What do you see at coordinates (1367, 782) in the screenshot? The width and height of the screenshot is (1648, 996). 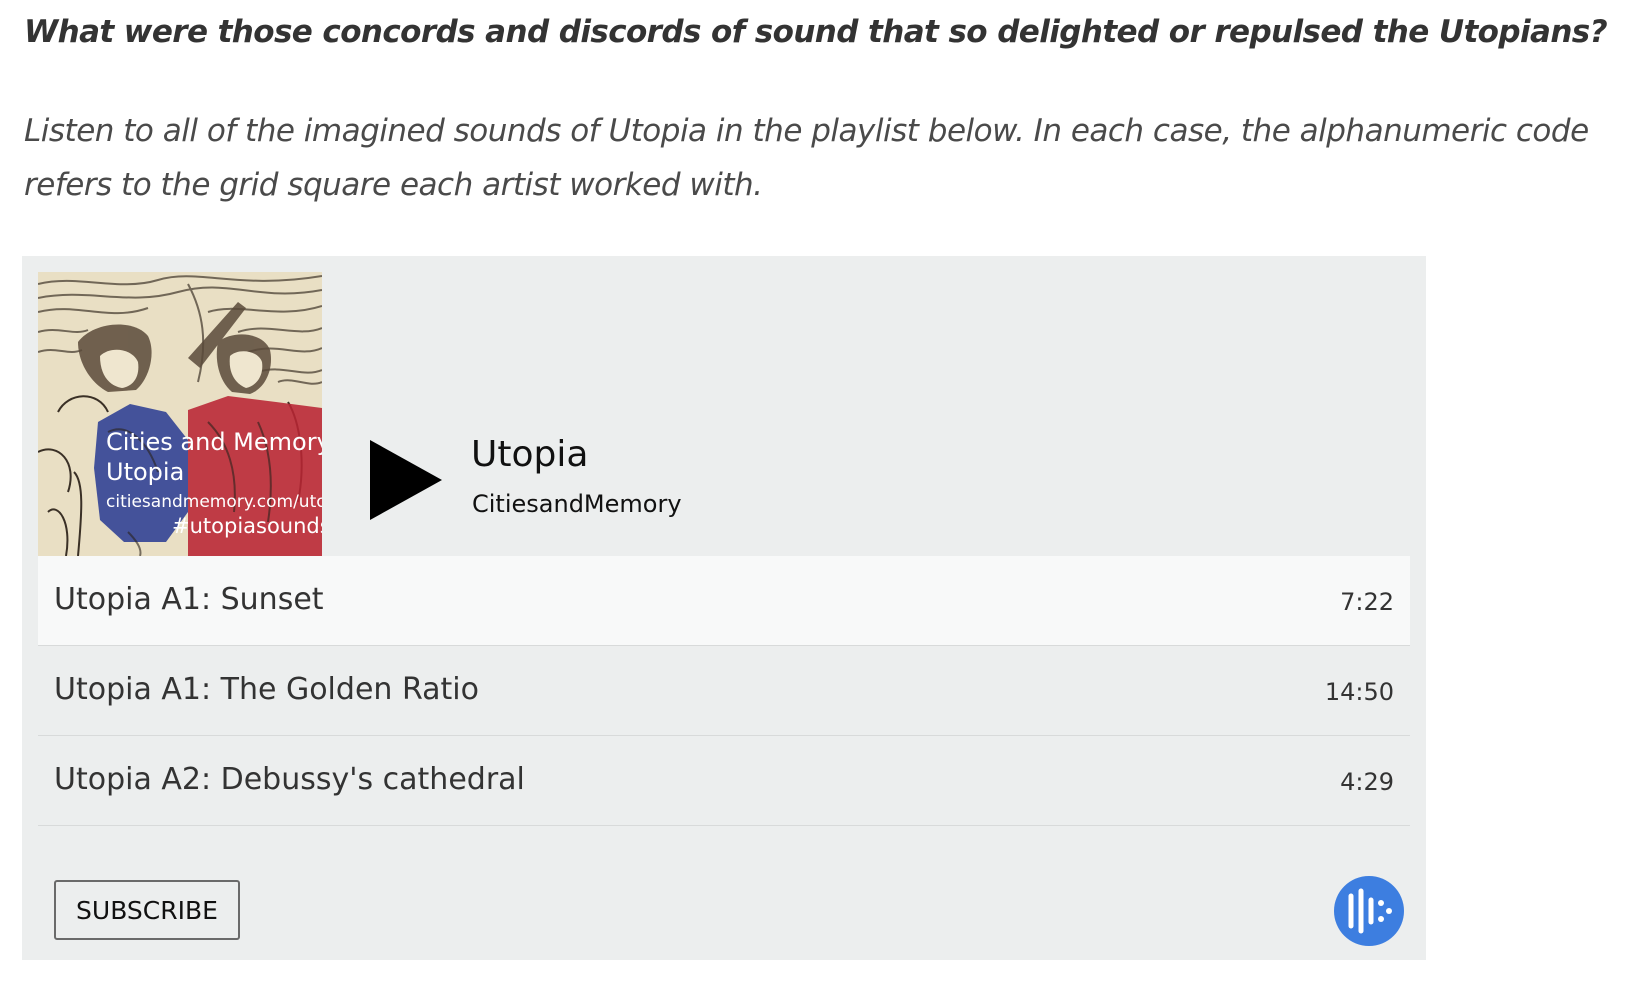 I see `track-duration: 4:29` at bounding box center [1367, 782].